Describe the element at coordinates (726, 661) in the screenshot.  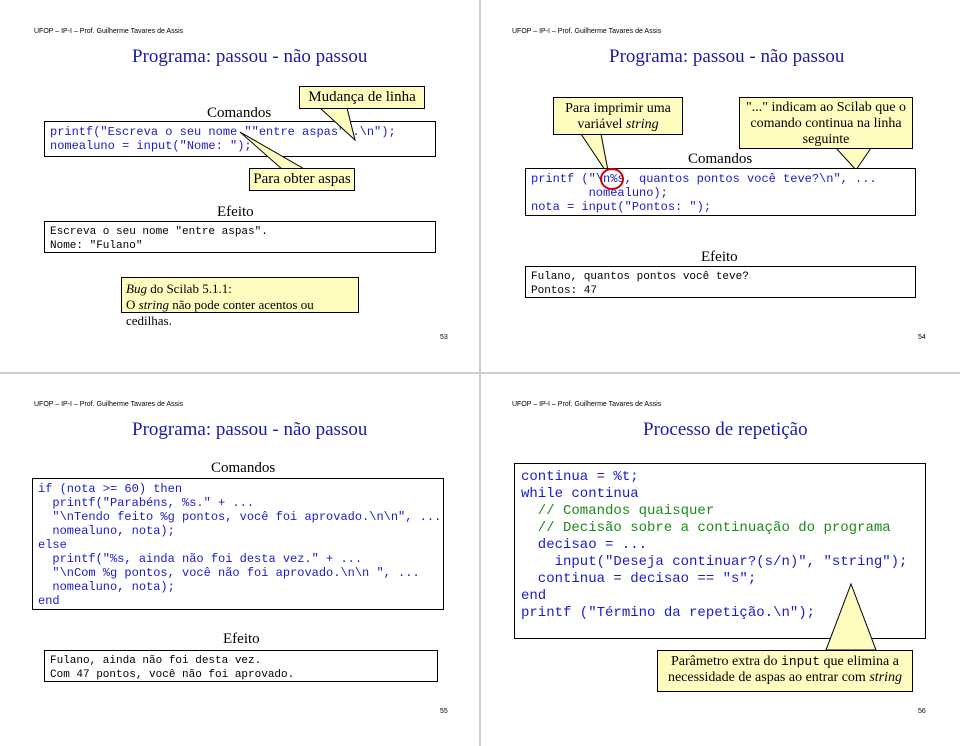
I see `callout-text: Parâmetro extra do` at that location.